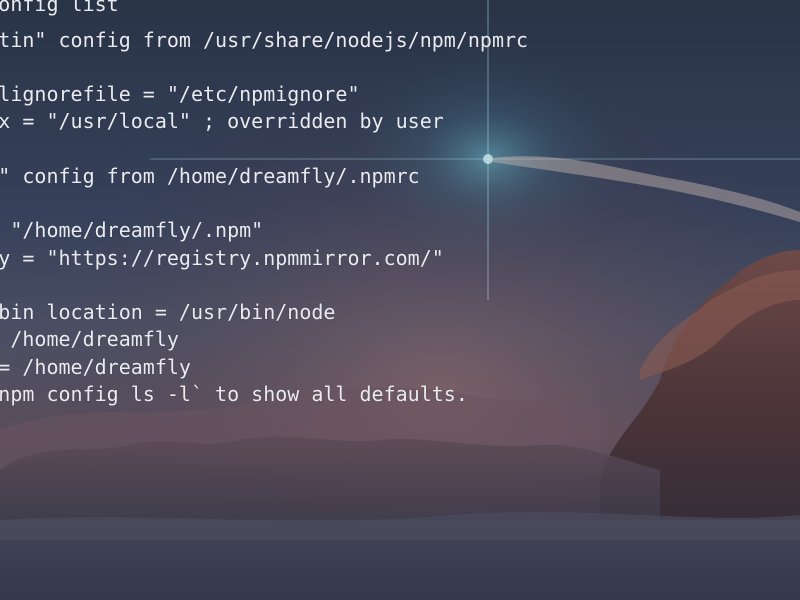 Image resolution: width=800 pixels, height=600 pixels. I want to click on terminal-line: ; HOME = /home/dreamfly, so click(95, 367).